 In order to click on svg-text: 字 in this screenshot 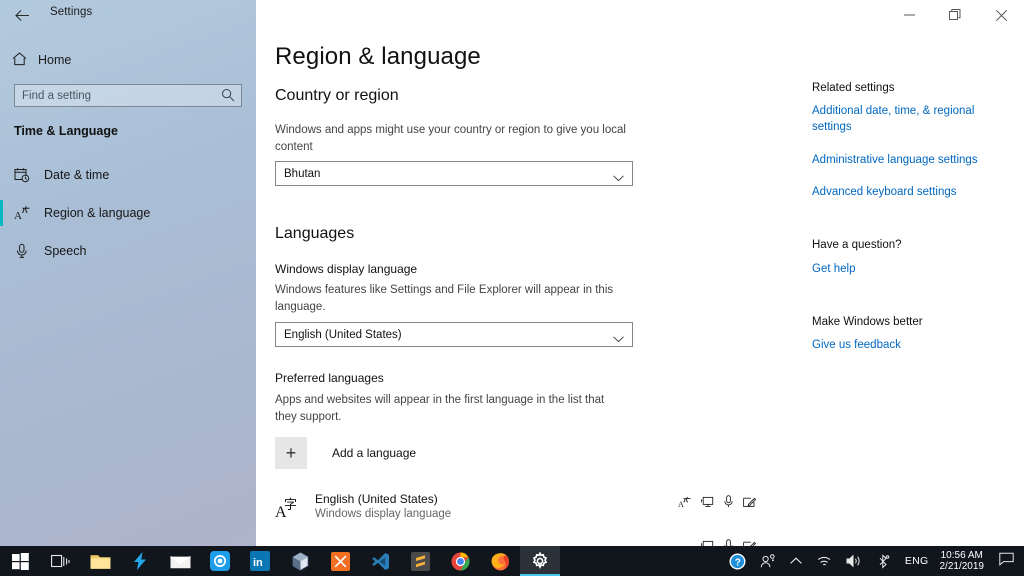, I will do `click(290, 505)`.